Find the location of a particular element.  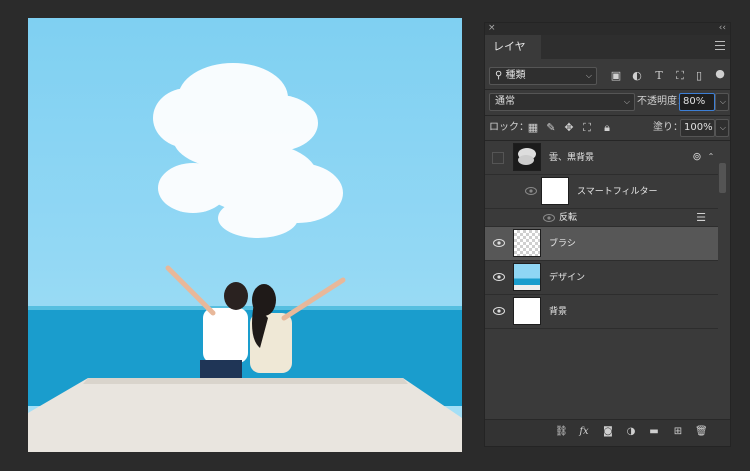

filter-mask-thumbnail is located at coordinates (555, 191).